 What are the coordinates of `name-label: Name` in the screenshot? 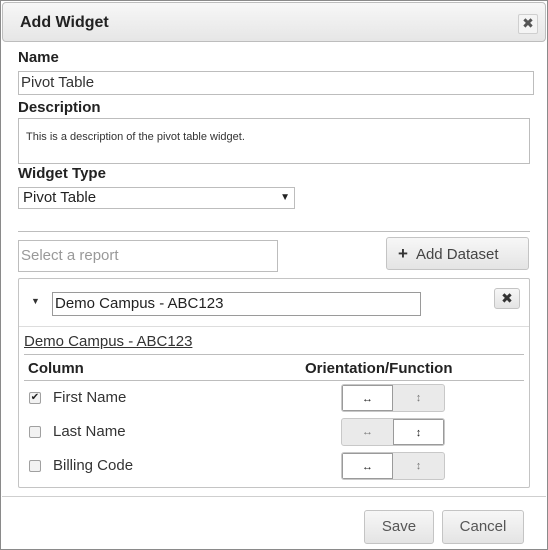 It's located at (38, 57).